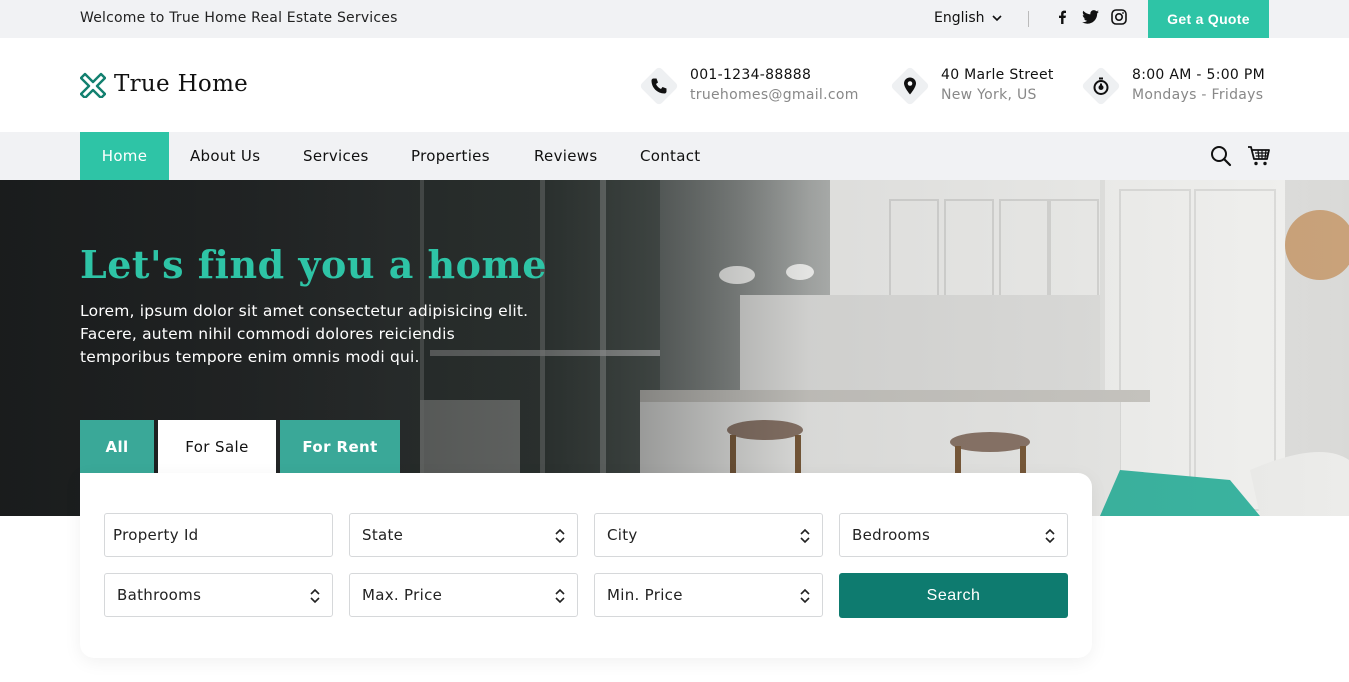 This screenshot has width=1349, height=682. I want to click on language-label: English, so click(959, 18).